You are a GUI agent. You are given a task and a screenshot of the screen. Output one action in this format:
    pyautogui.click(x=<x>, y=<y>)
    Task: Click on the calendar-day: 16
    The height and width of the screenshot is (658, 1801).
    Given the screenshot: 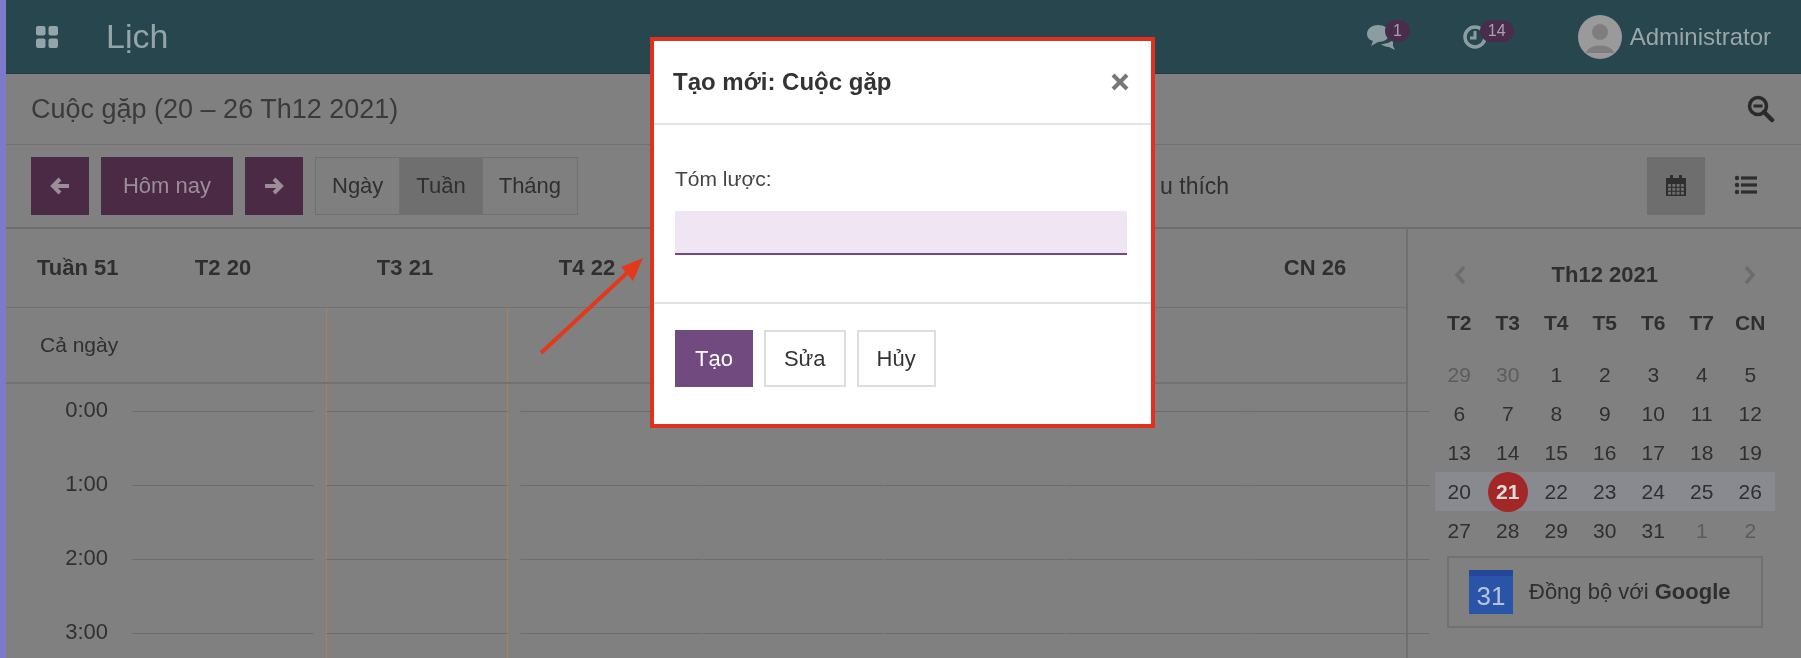 What is the action you would take?
    pyautogui.click(x=1605, y=452)
    